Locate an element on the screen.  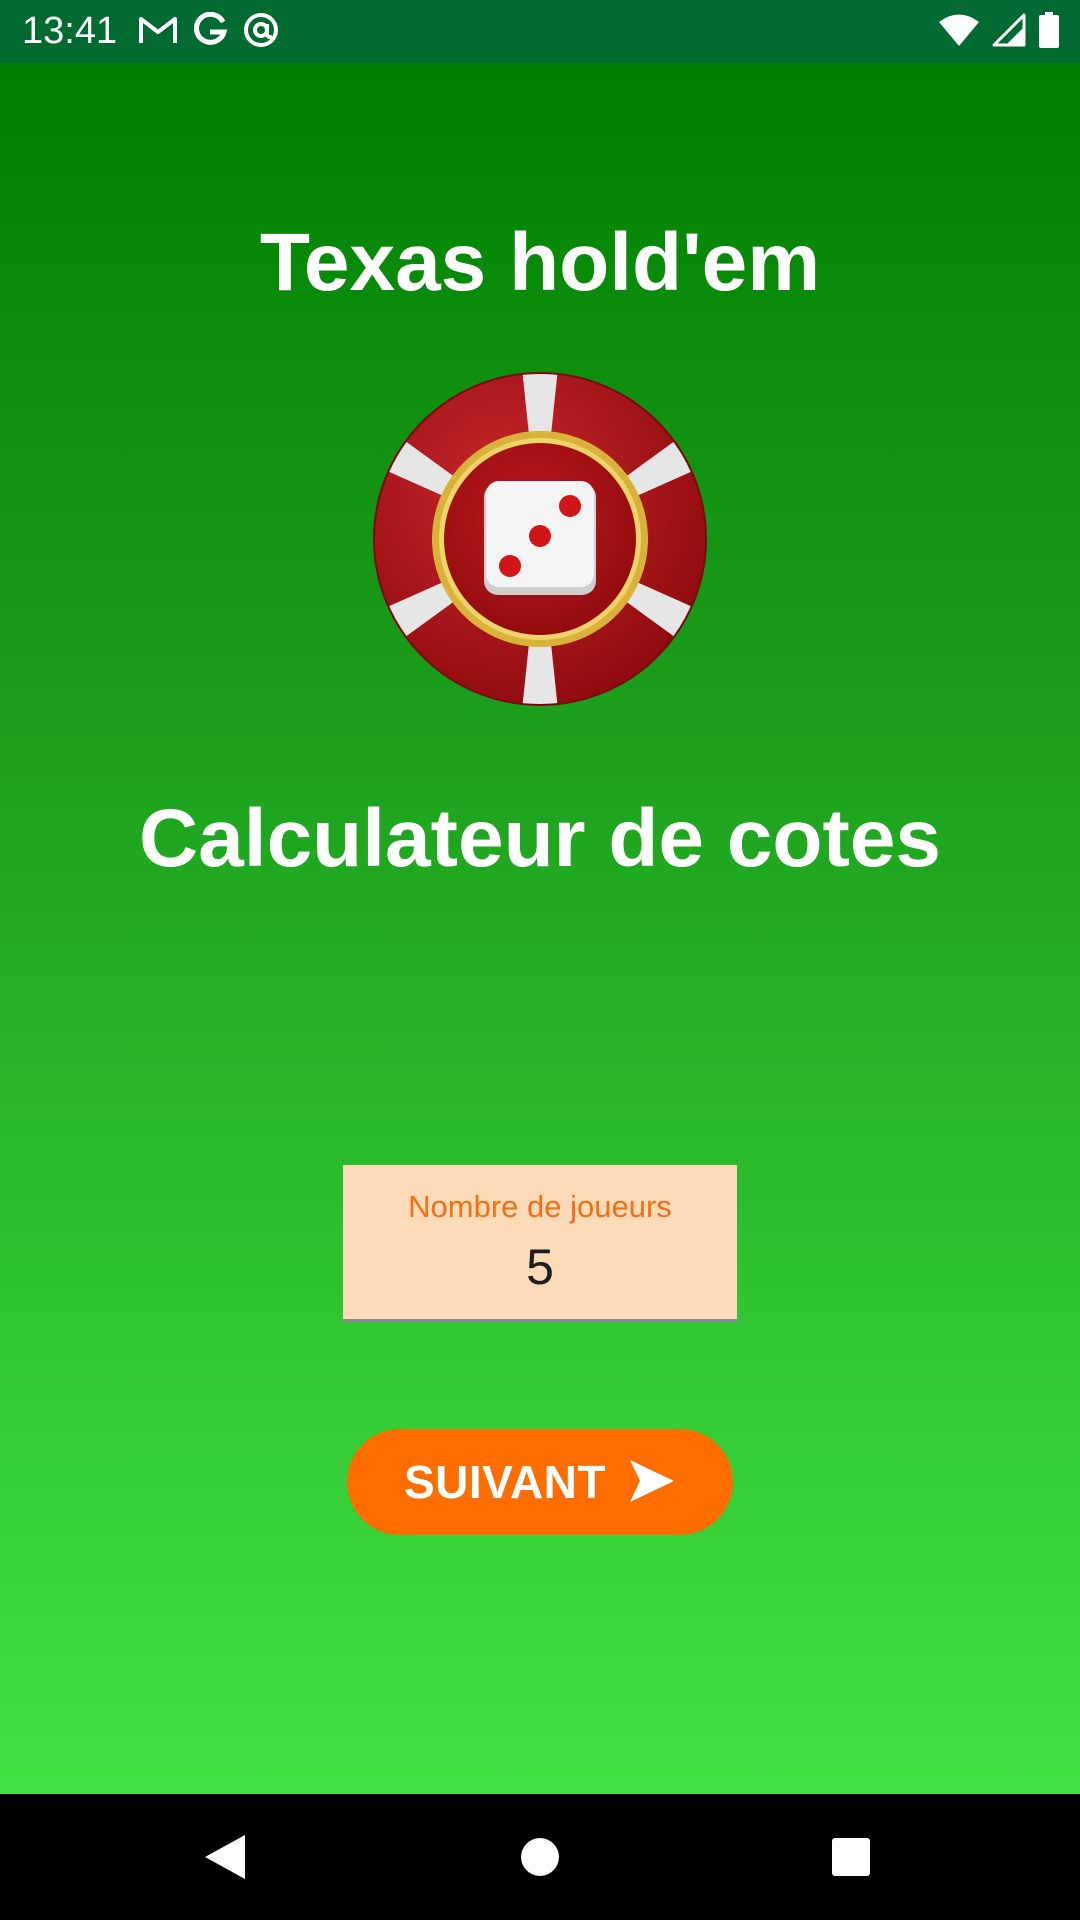
notification-icons is located at coordinates (209, 32).